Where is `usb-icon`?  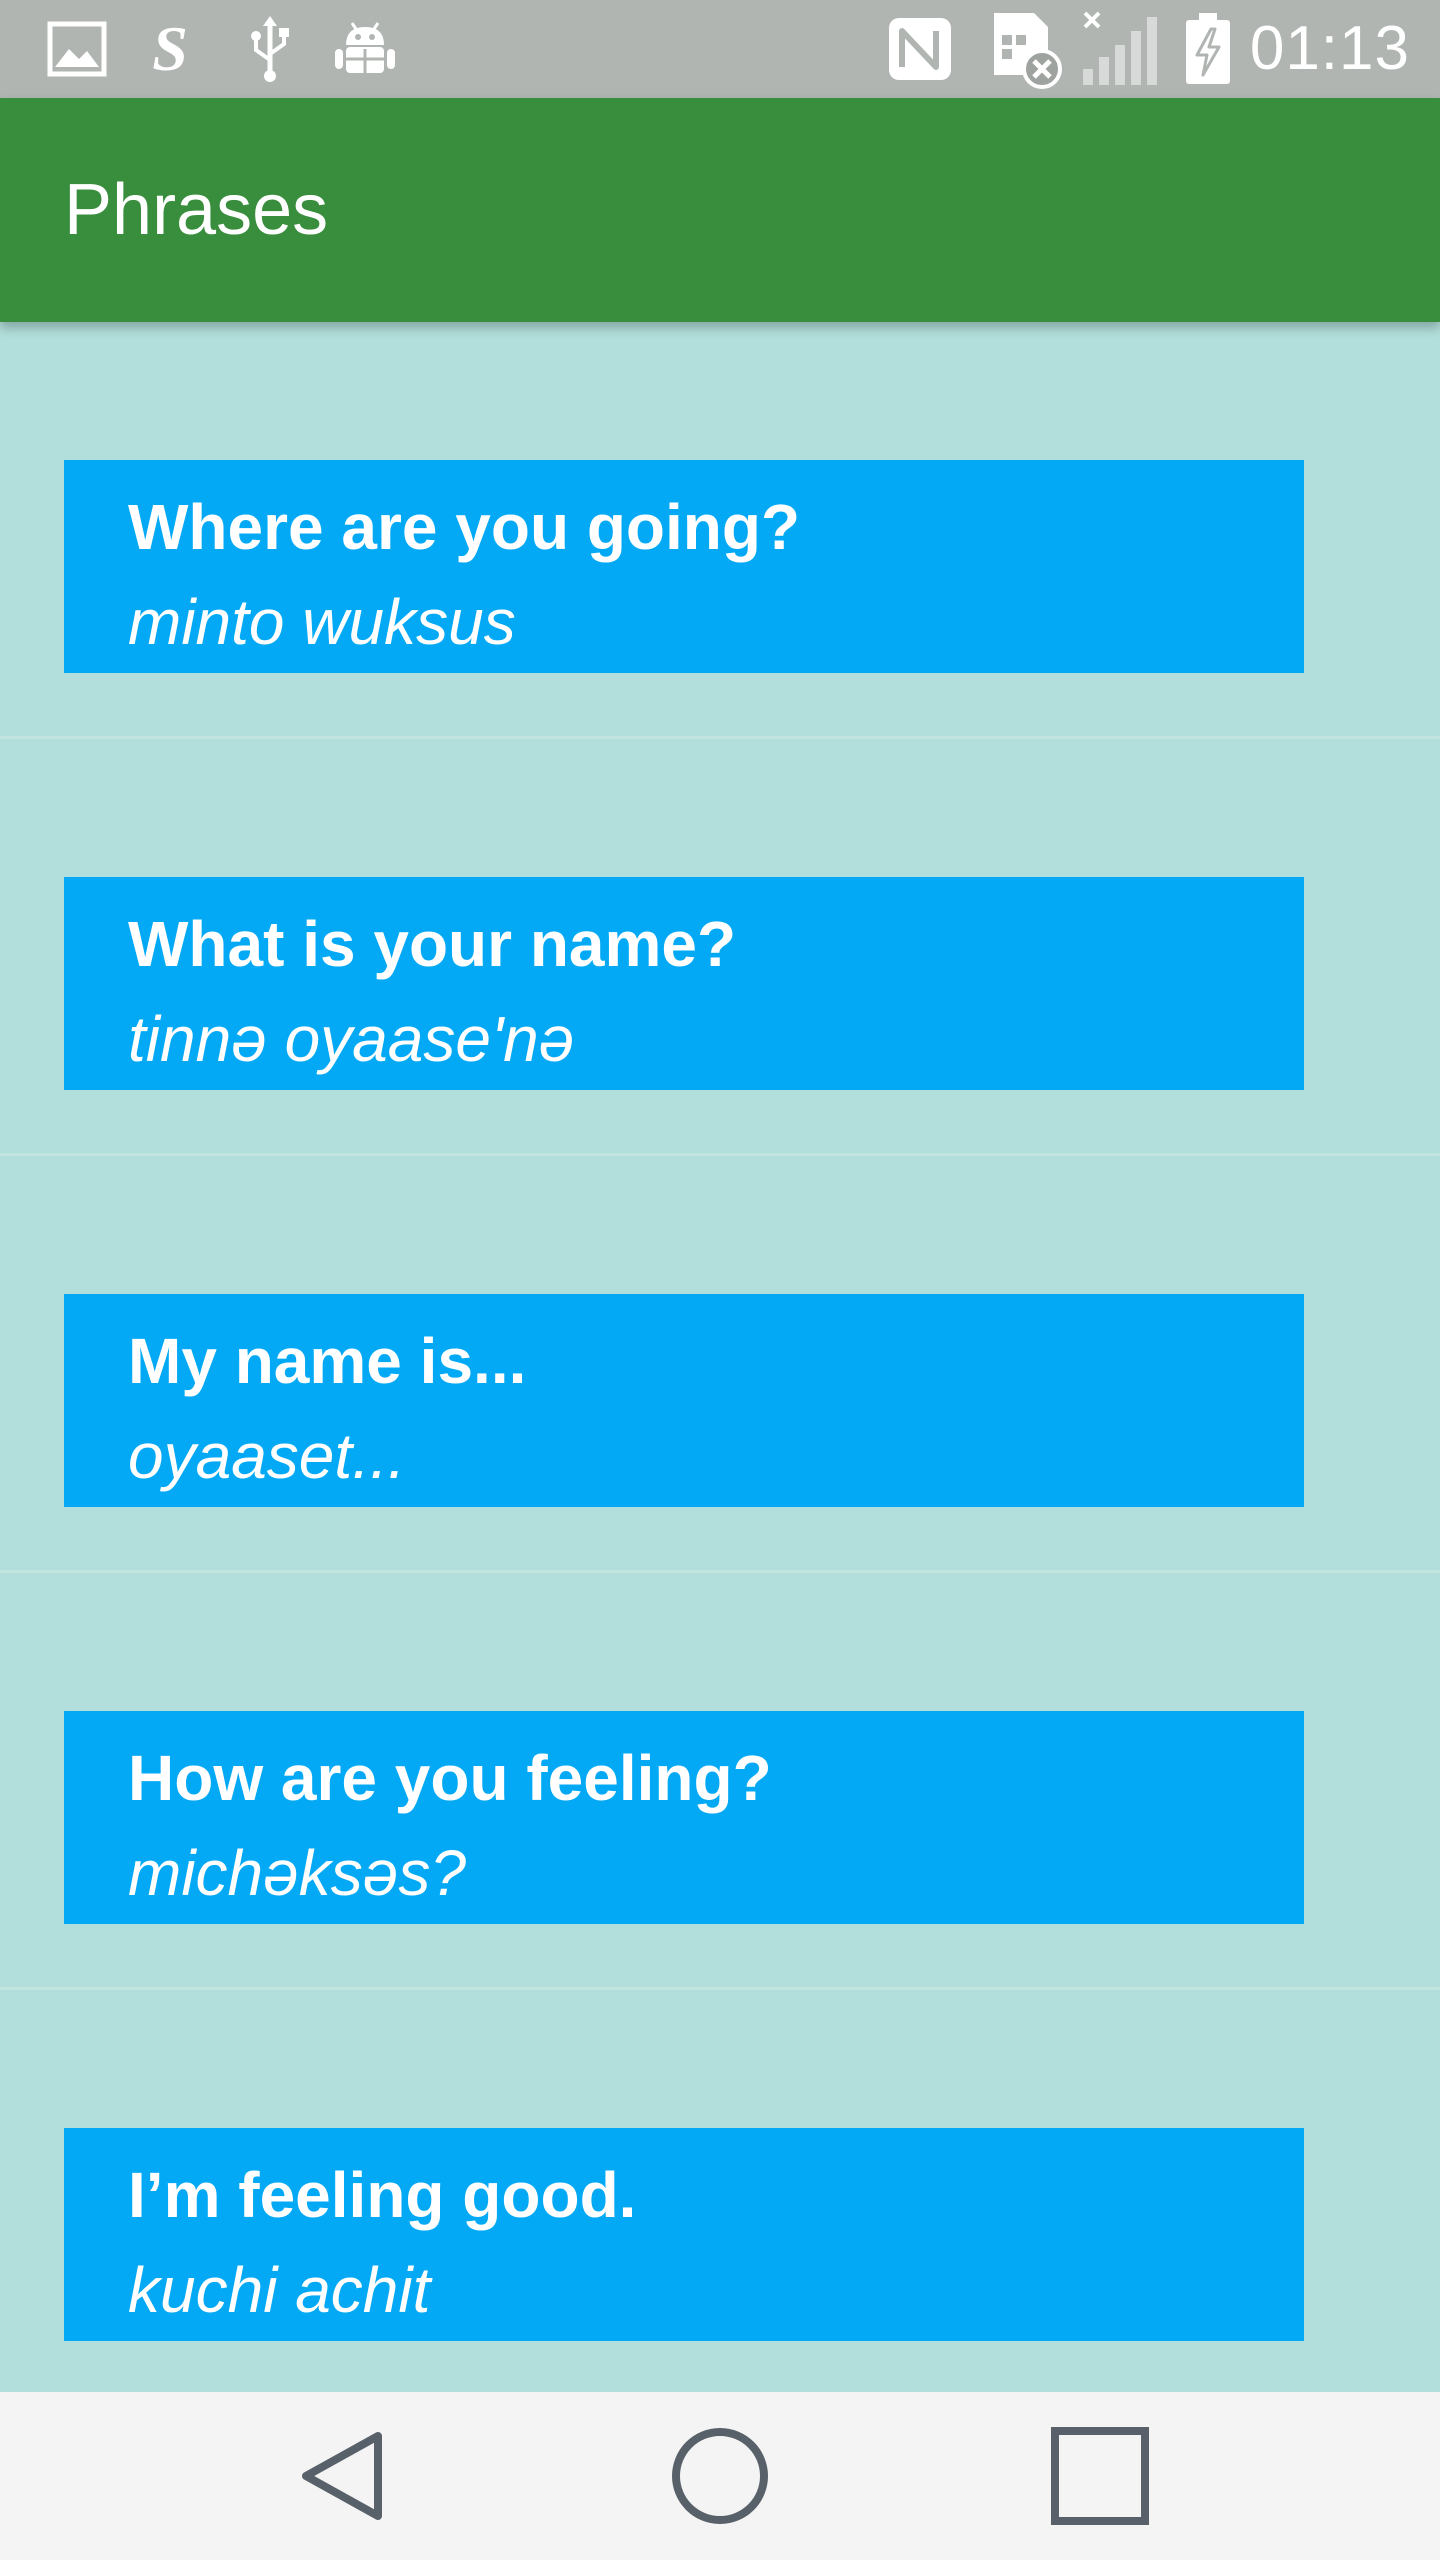
usb-icon is located at coordinates (270, 49).